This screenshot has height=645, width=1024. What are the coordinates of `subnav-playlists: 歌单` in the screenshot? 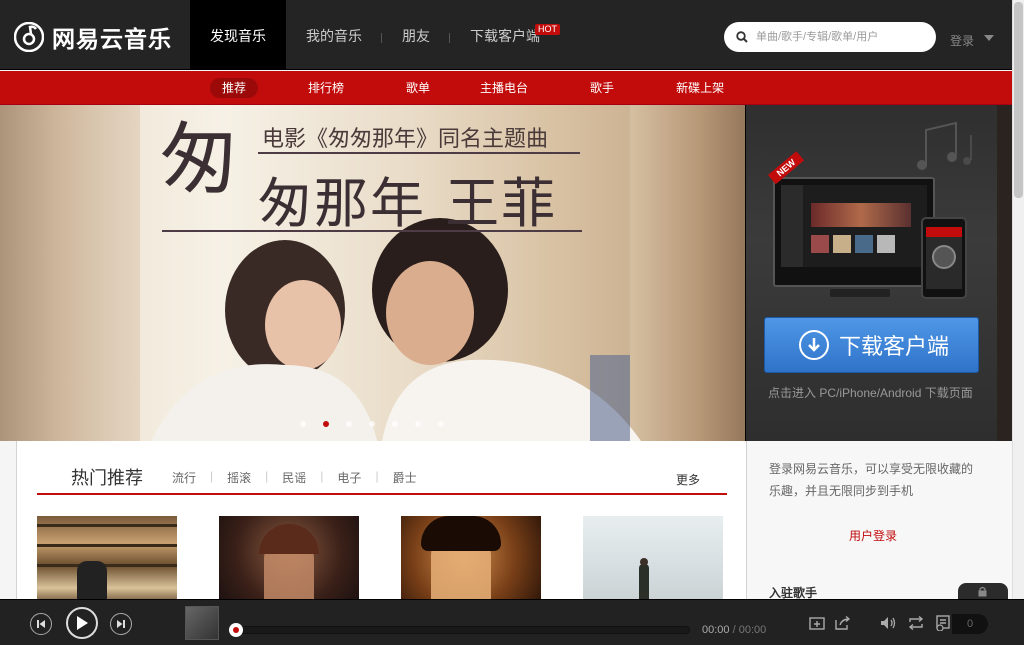 It's located at (418, 88).